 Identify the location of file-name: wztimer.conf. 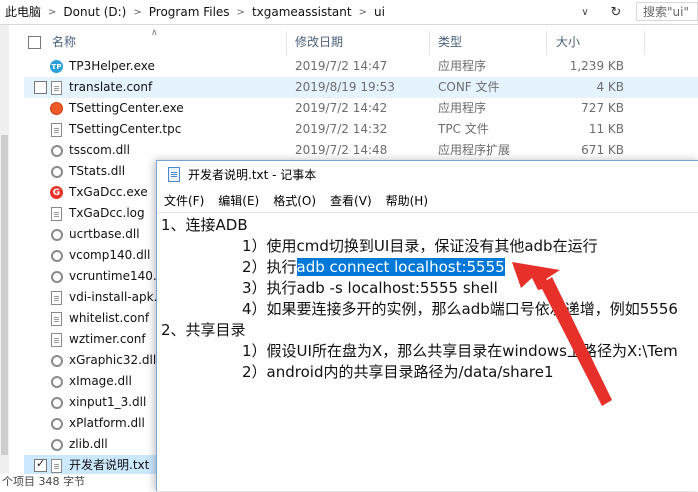
(107, 339).